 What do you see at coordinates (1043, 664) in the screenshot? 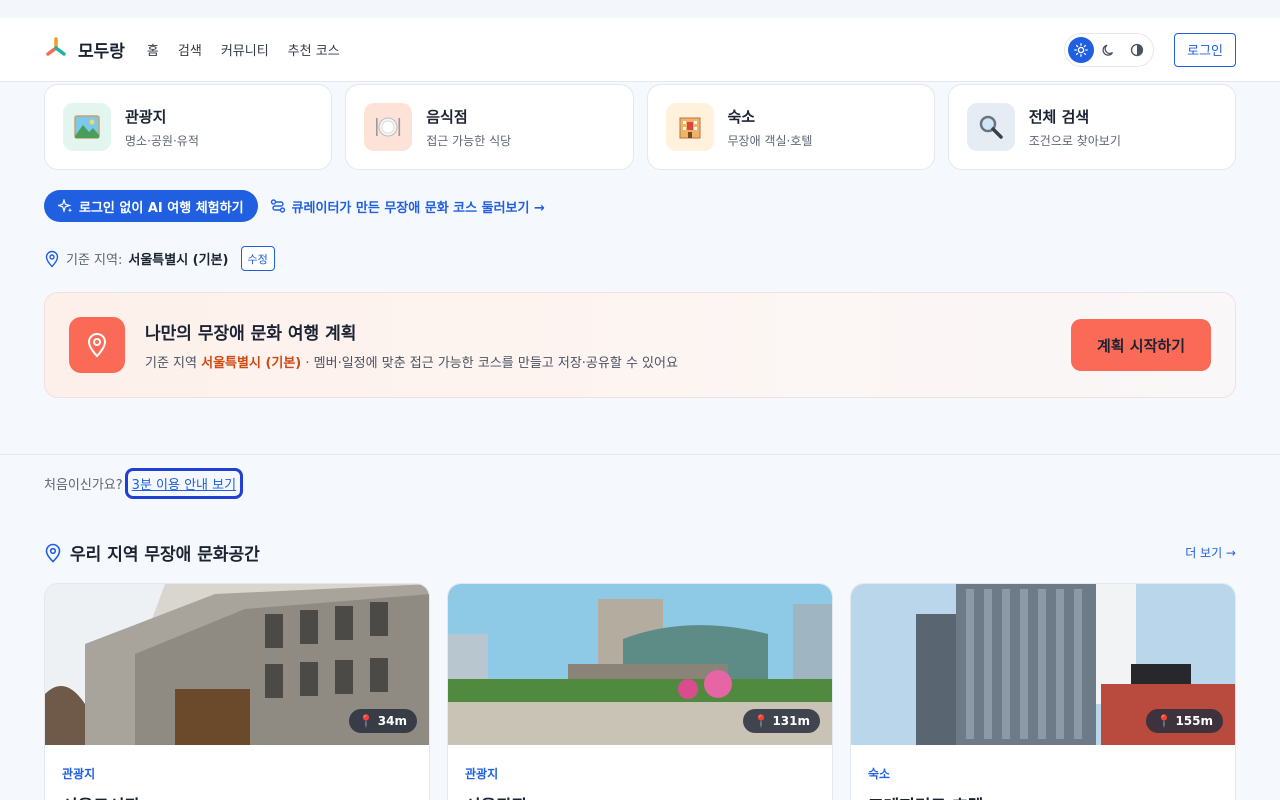
I see `place-photo: 📍 155m` at bounding box center [1043, 664].